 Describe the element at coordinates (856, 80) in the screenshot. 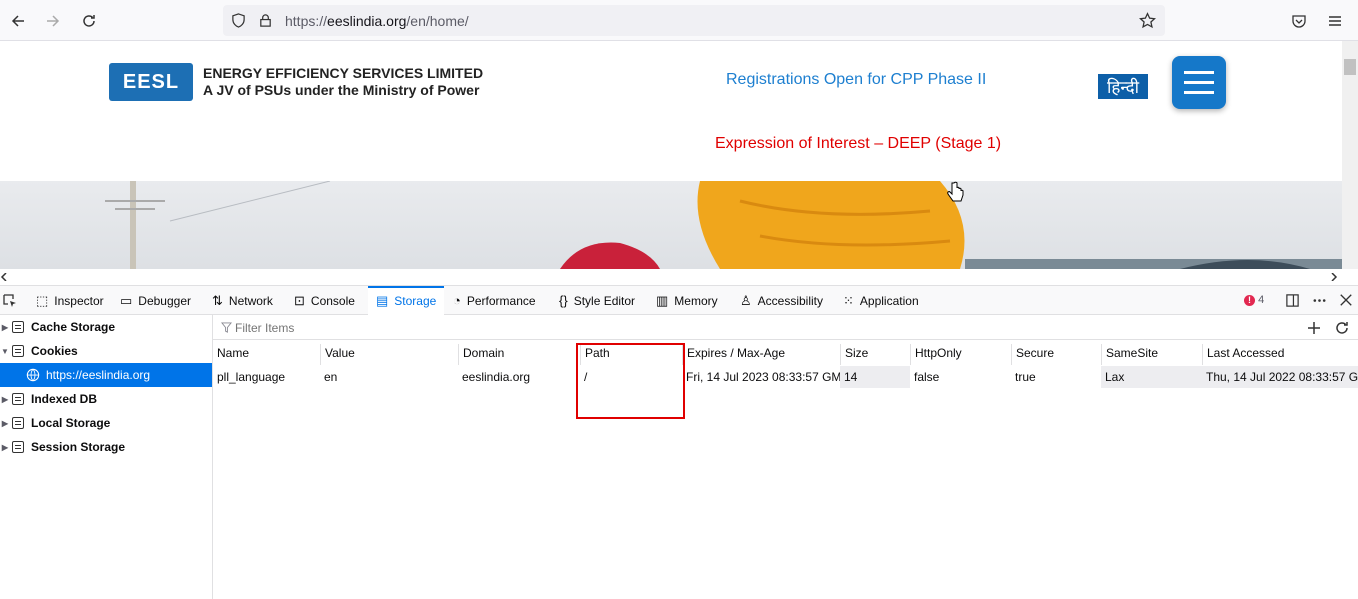

I see `registration-link: Registrations Open for CPP Phase II` at that location.